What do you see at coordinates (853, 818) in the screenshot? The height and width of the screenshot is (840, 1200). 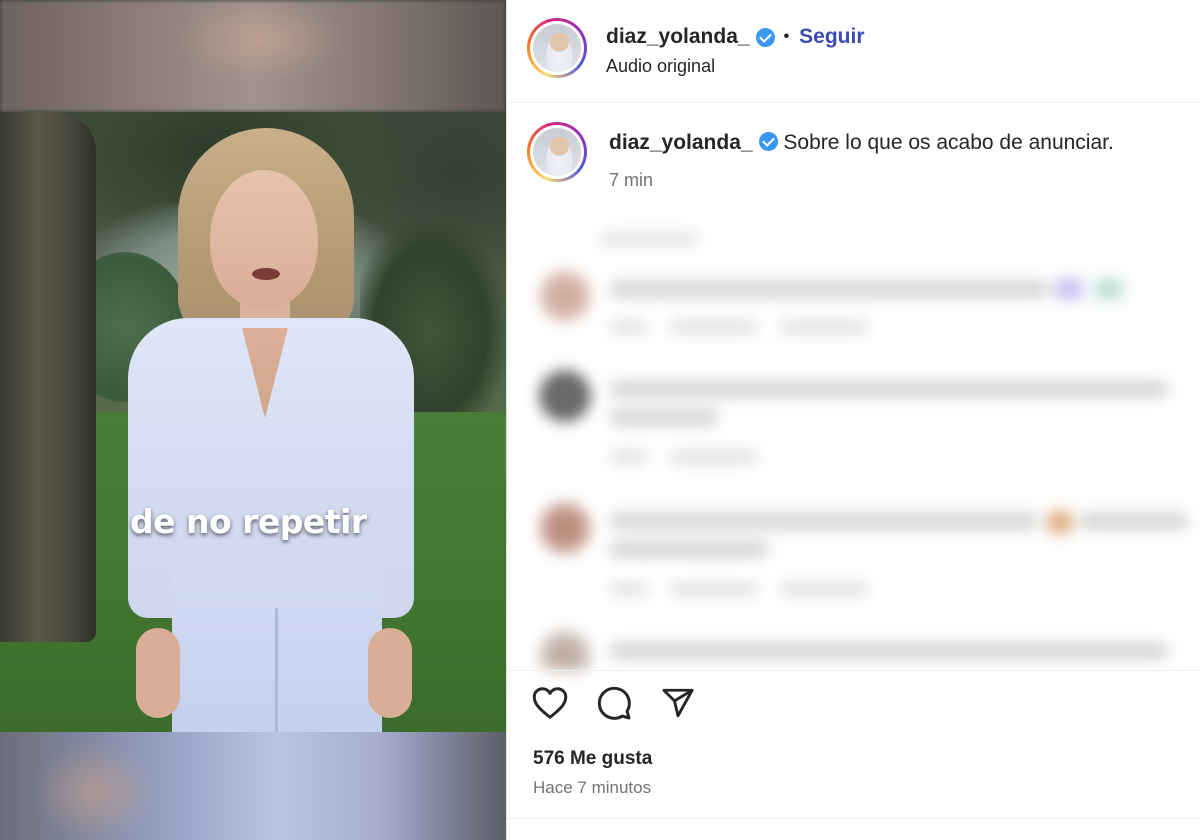 I see `bottom-divider` at bounding box center [853, 818].